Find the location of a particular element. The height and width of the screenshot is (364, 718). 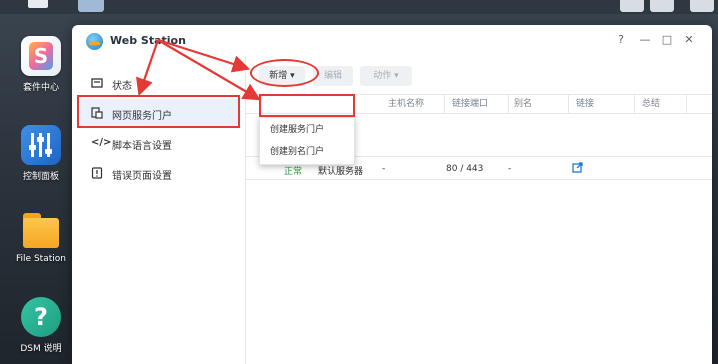

notification-icon is located at coordinates (632, 6).